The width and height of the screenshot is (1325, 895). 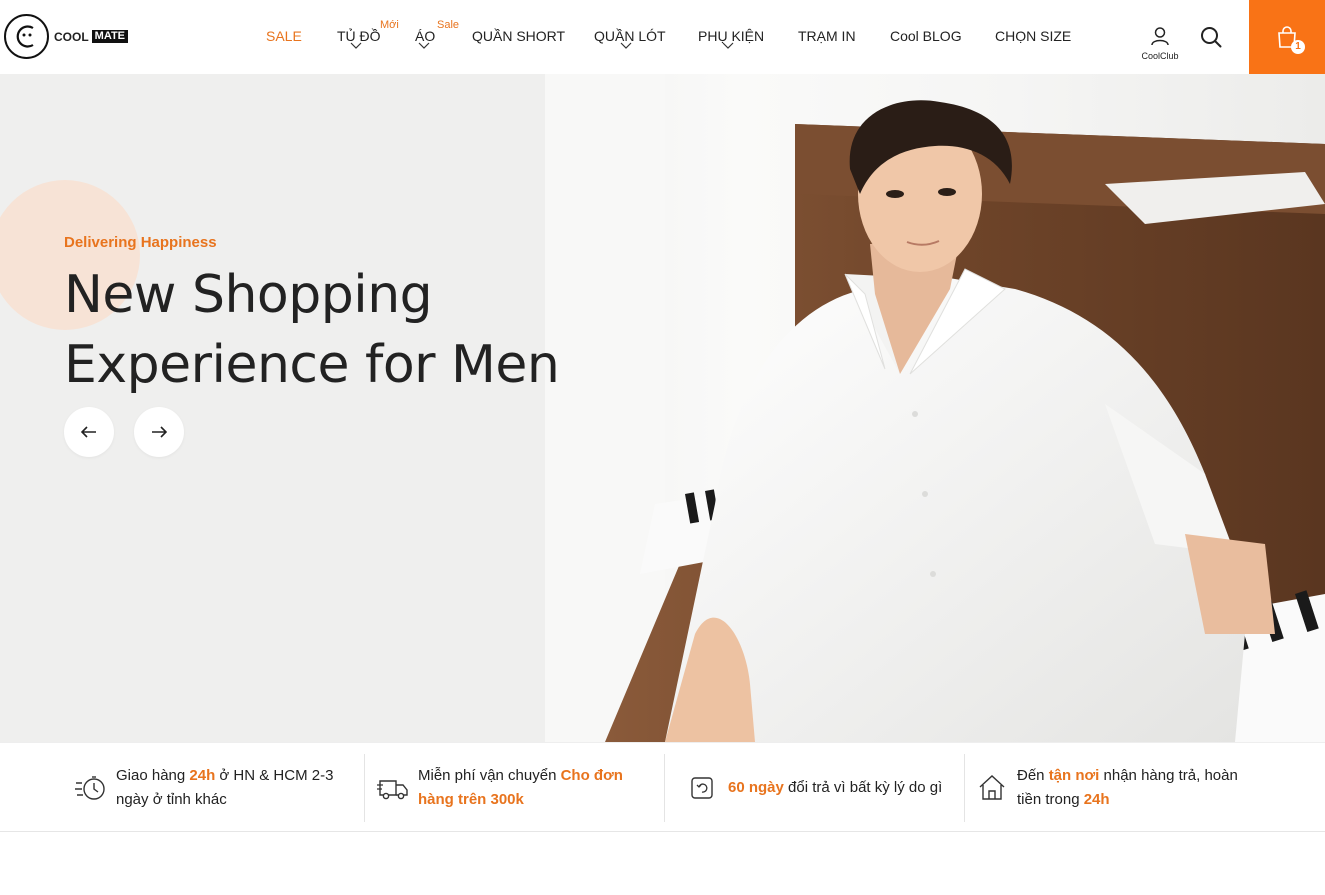 What do you see at coordinates (489, 775) in the screenshot?
I see `feature-text-part: Miễn phí vận chuyển` at bounding box center [489, 775].